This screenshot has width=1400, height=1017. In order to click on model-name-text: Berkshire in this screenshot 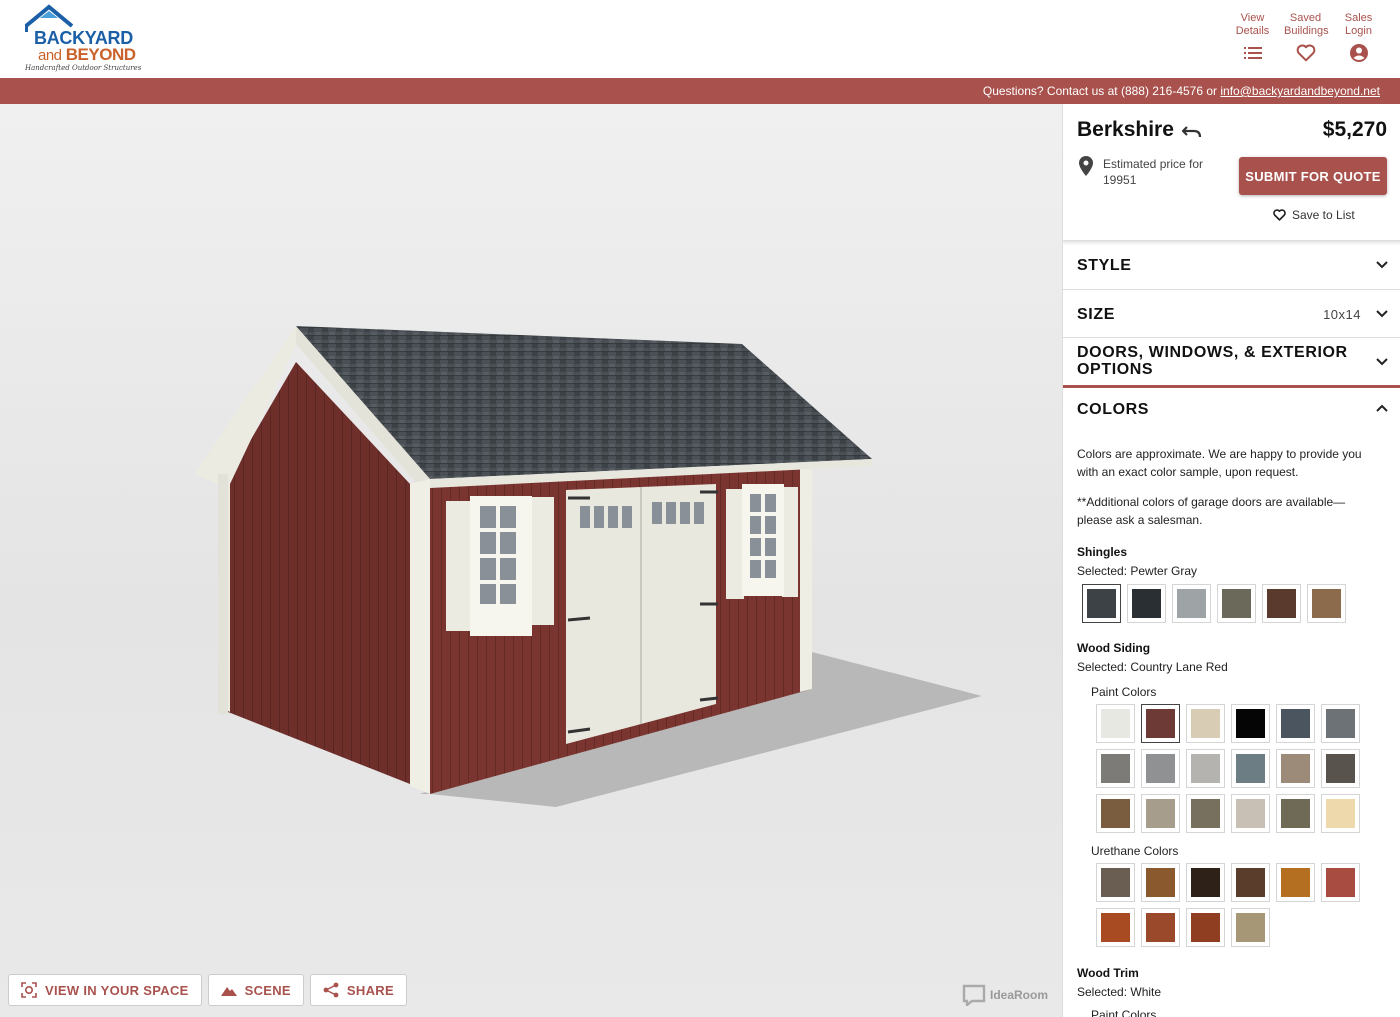, I will do `click(1125, 129)`.